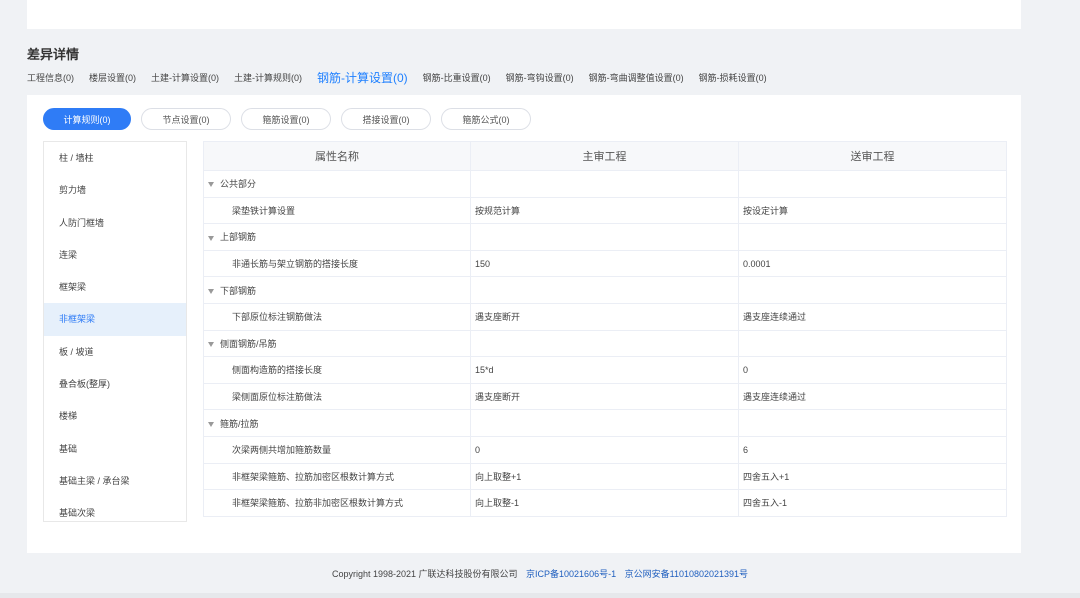 This screenshot has width=1080, height=598. Describe the element at coordinates (282, 450) in the screenshot. I see `attribute-name-text: 次梁两侧共增加箍筋数量` at that location.